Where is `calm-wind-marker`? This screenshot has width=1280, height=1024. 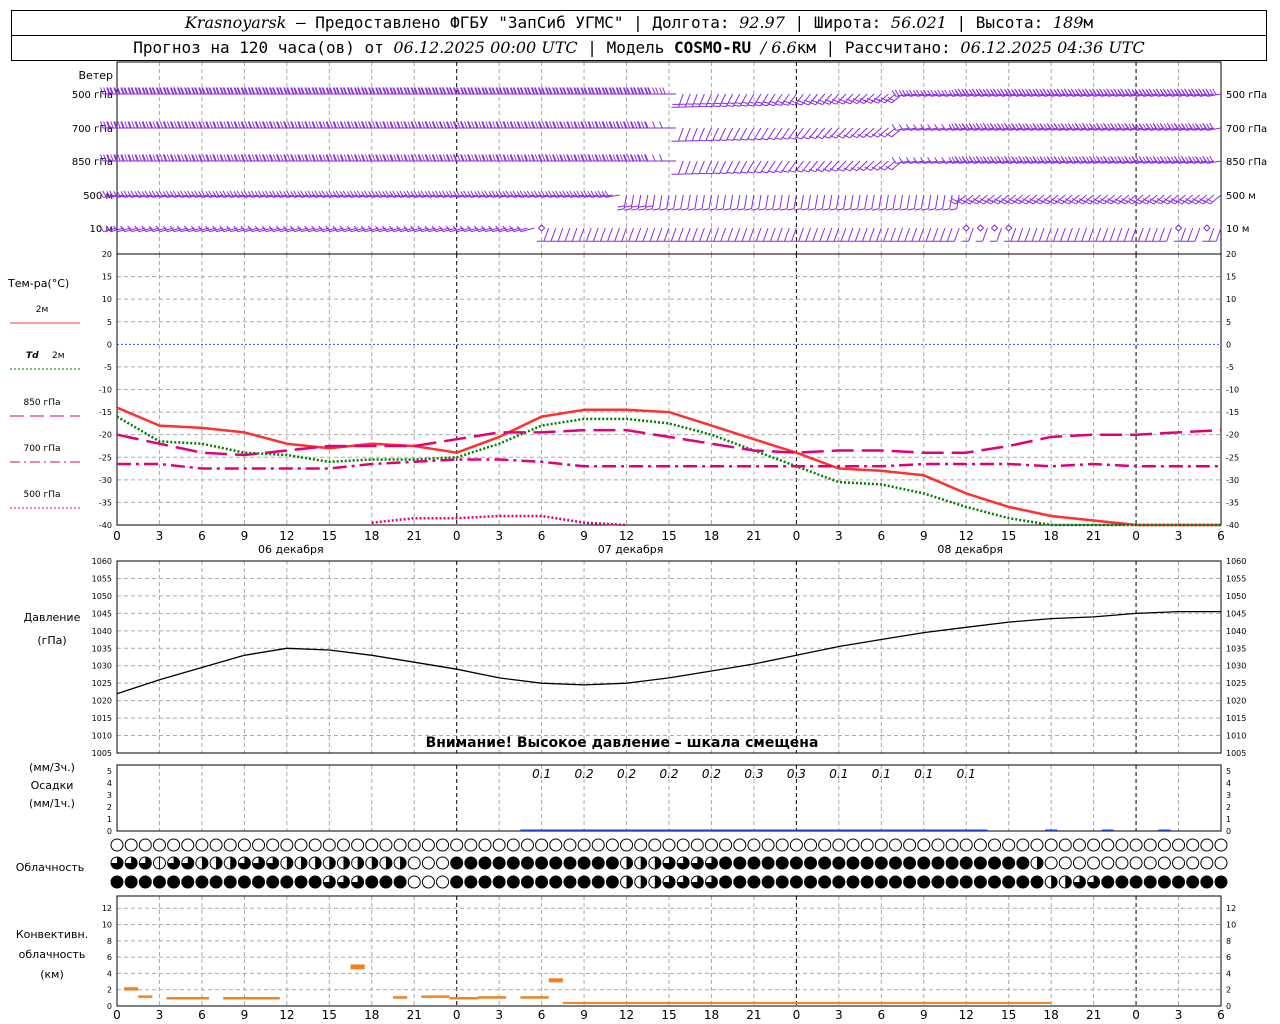 calm-wind-marker is located at coordinates (980, 228).